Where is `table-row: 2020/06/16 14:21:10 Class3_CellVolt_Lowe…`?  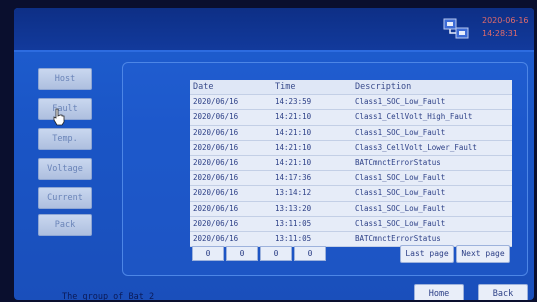 table-row: 2020/06/16 14:21:10 Class3_CellVolt_Lowe… is located at coordinates (351, 148).